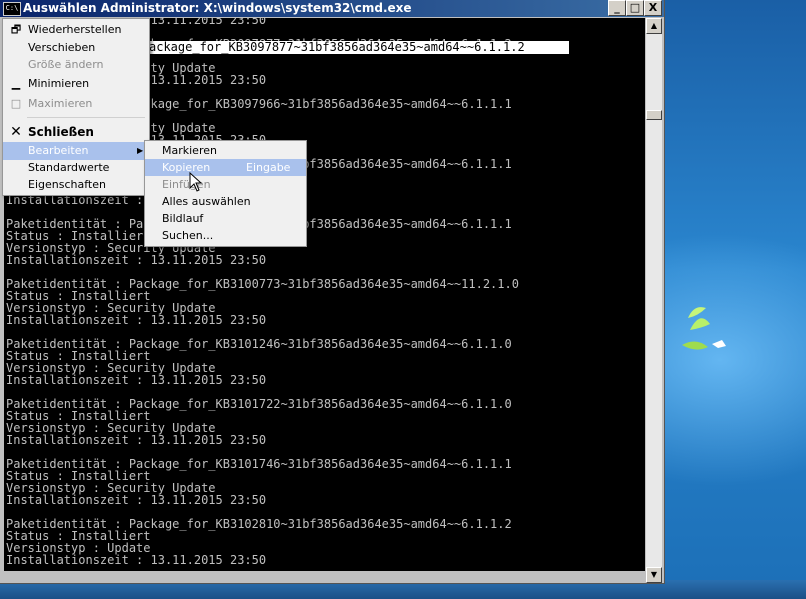 The width and height of the screenshot is (806, 599). Describe the element at coordinates (16, 83) in the screenshot. I see `minimize-icon: ▁` at that location.